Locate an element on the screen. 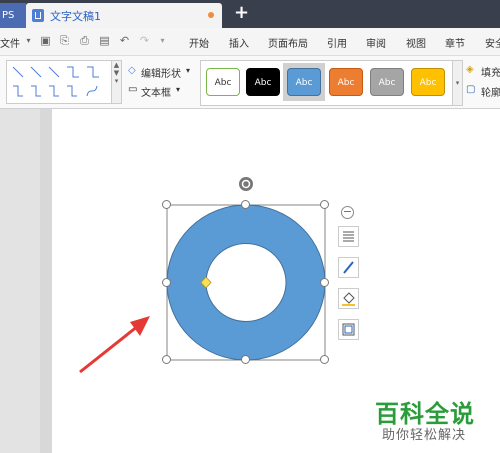  pen-icon is located at coordinates (348, 267).